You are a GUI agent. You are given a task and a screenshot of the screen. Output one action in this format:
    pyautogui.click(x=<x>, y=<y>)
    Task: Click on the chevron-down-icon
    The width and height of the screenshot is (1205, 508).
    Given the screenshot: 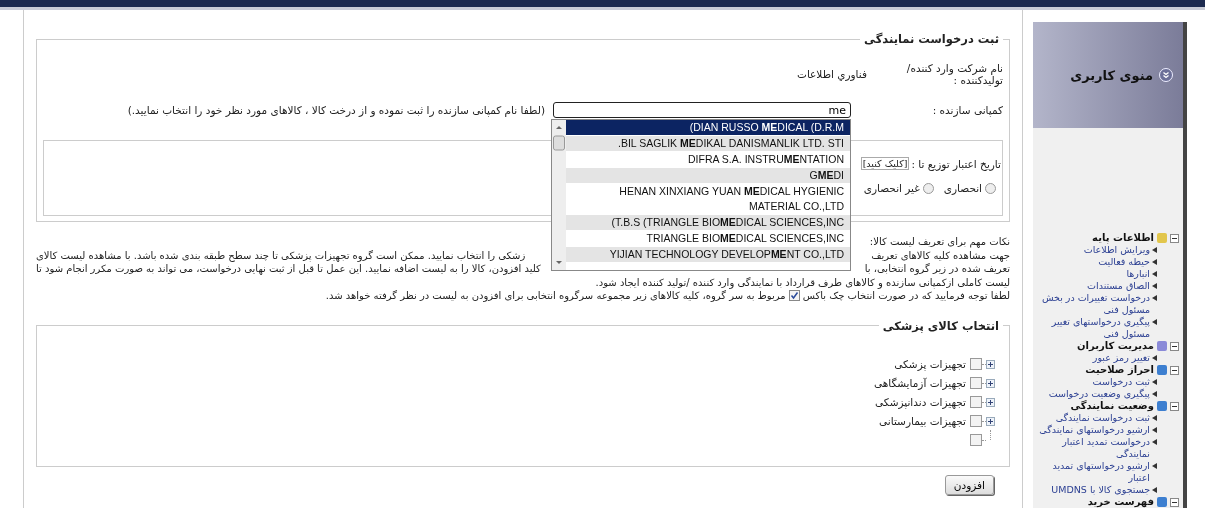 What is the action you would take?
    pyautogui.click(x=1166, y=75)
    